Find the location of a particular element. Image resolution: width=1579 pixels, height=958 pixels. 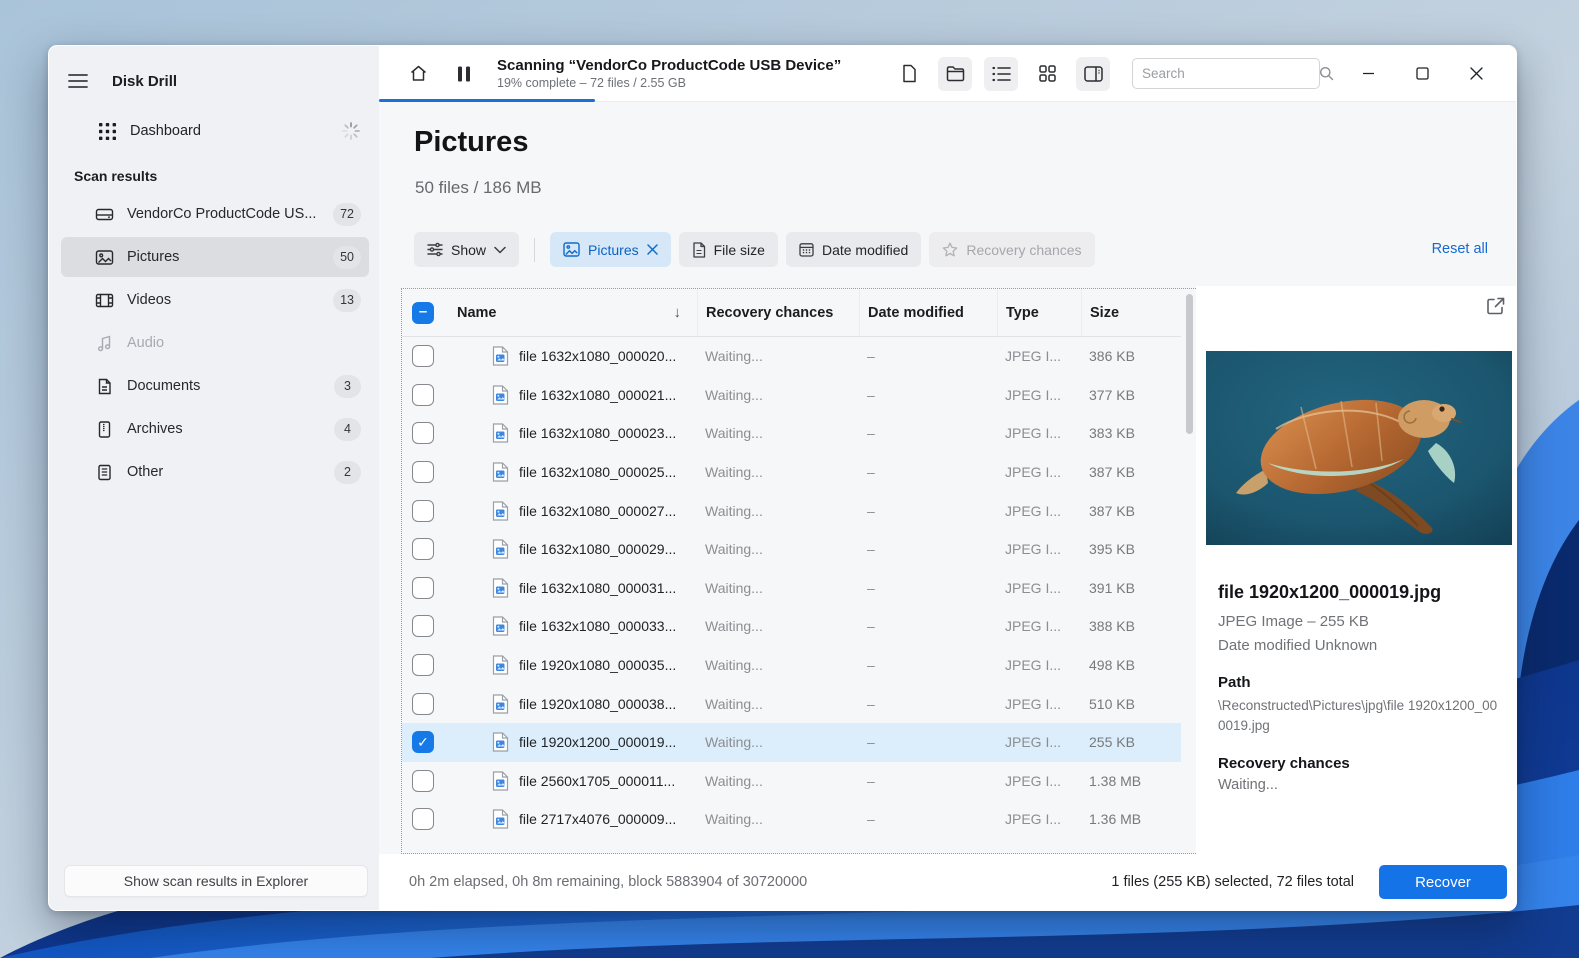

open-preview-external-icon is located at coordinates (1496, 306).